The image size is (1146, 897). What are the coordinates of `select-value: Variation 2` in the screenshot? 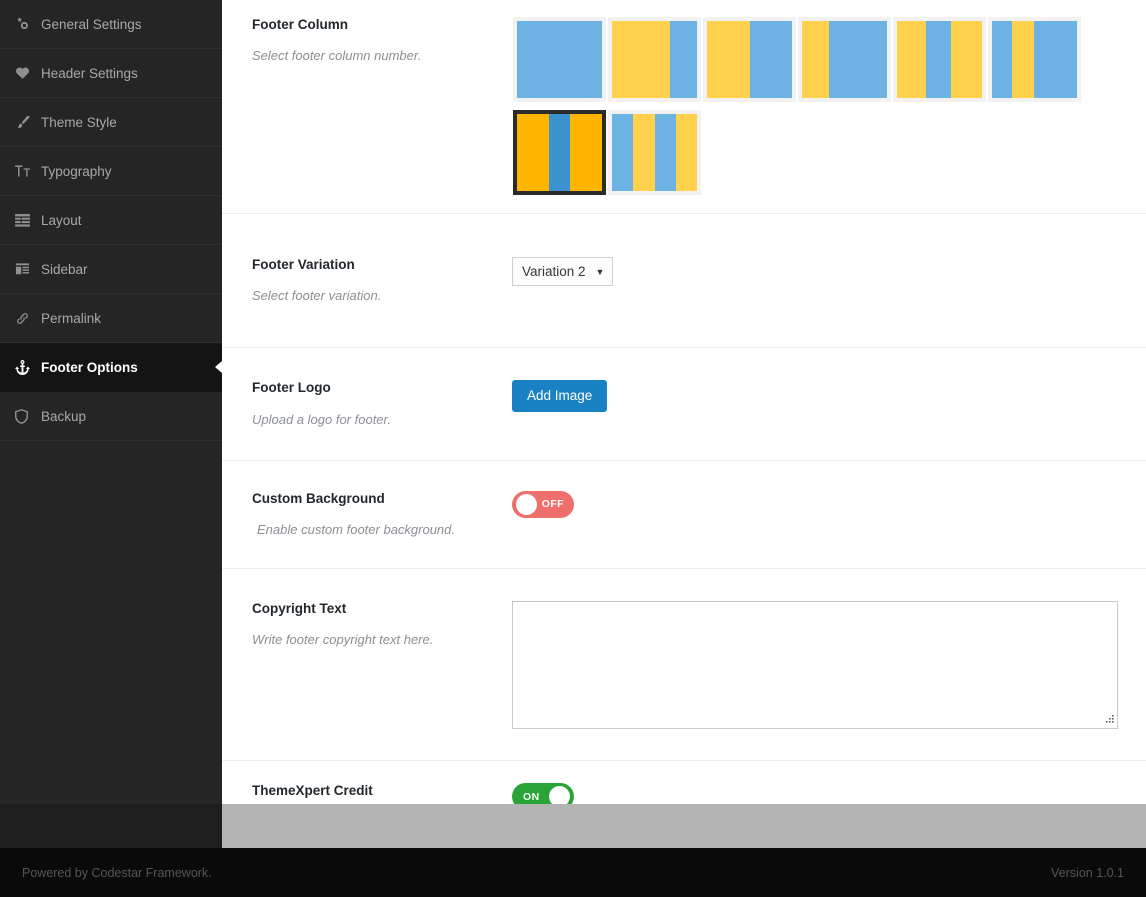 It's located at (554, 271).